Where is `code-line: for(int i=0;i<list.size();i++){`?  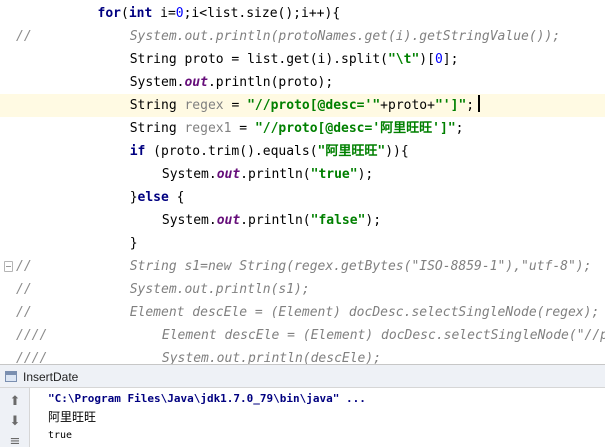 code-line: for(int i=0;i<list.size();i++){ is located at coordinates (302, 13).